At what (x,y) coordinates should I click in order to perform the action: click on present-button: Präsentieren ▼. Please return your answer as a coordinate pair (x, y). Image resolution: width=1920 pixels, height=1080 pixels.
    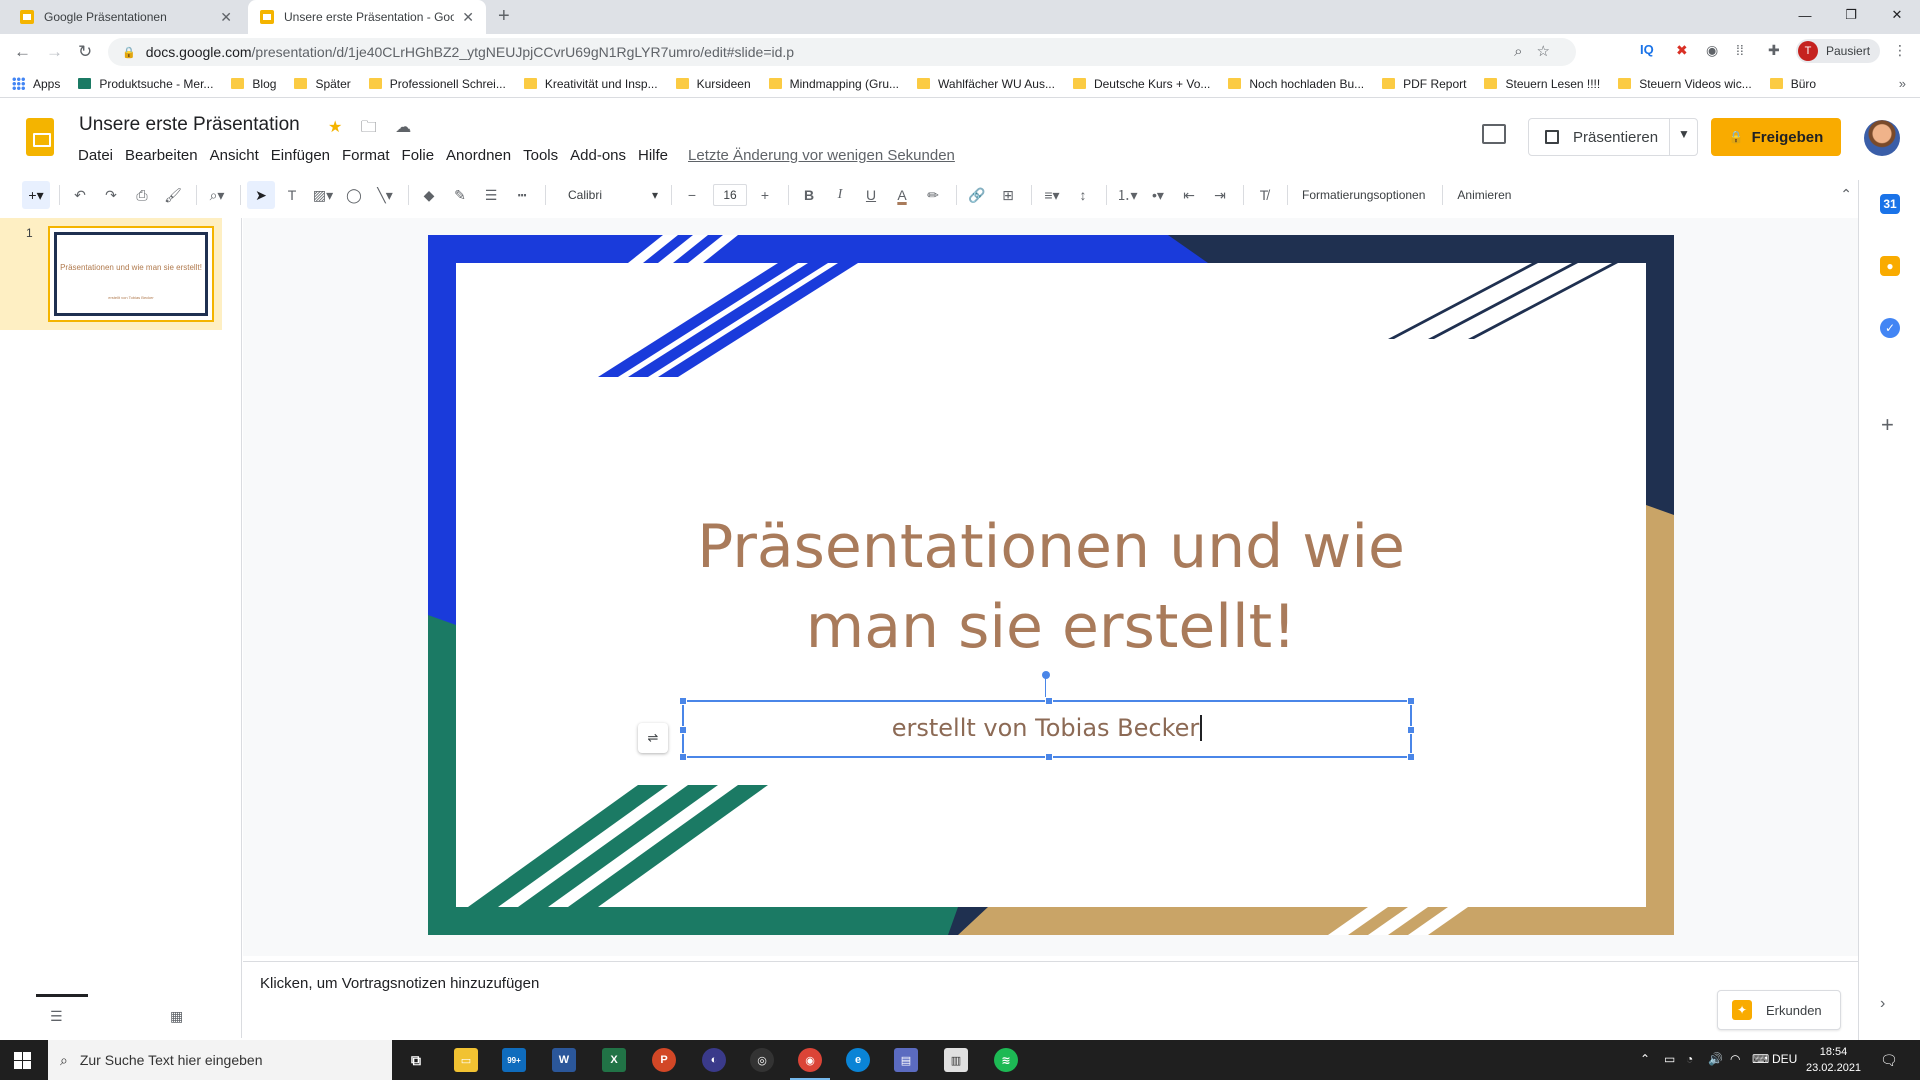
    Looking at the image, I should click on (1613, 137).